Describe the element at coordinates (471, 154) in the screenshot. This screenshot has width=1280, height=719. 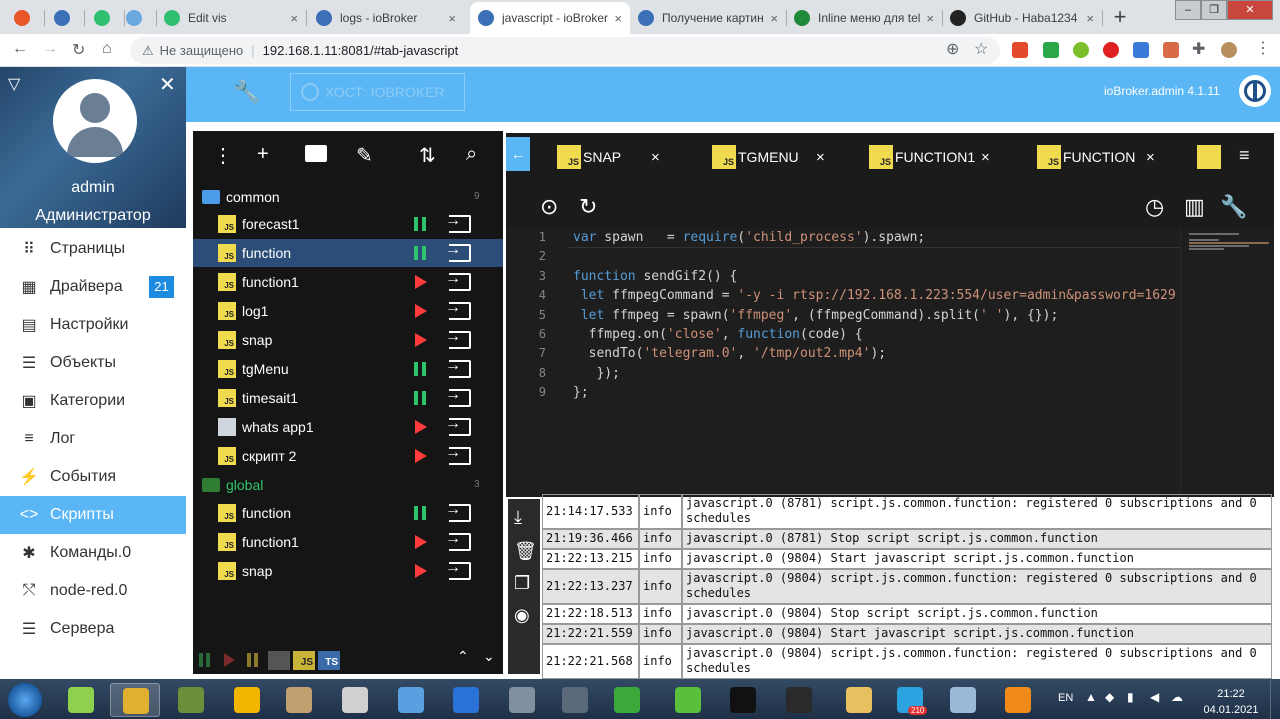
I see `search-icon: ⌕` at that location.